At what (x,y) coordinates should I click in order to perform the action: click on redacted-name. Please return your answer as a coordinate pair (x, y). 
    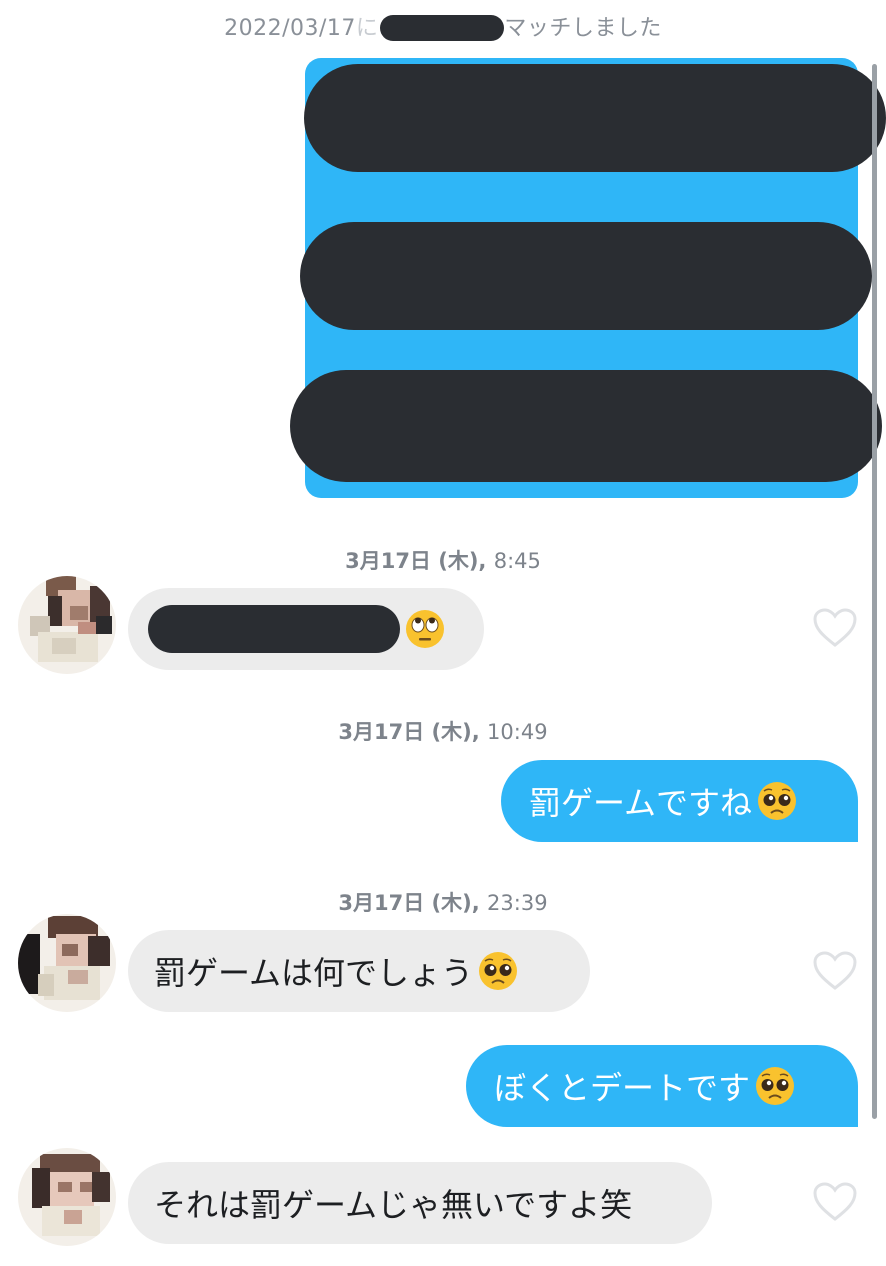
    Looking at the image, I should click on (442, 28).